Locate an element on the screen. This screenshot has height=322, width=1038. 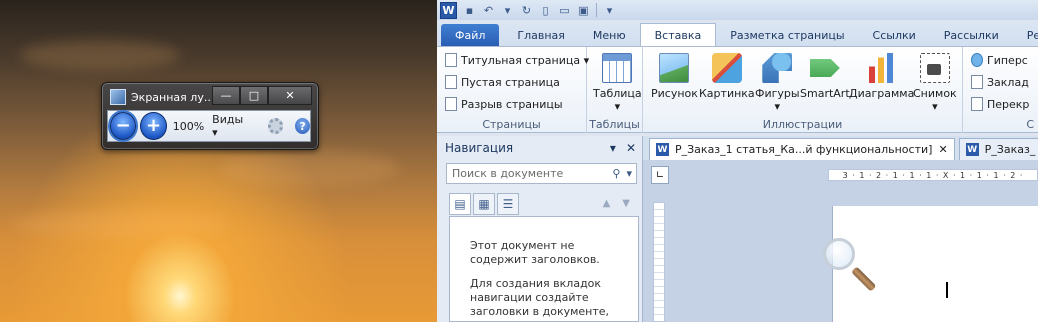
next-arrow-icon: ▼ is located at coordinates (626, 203).